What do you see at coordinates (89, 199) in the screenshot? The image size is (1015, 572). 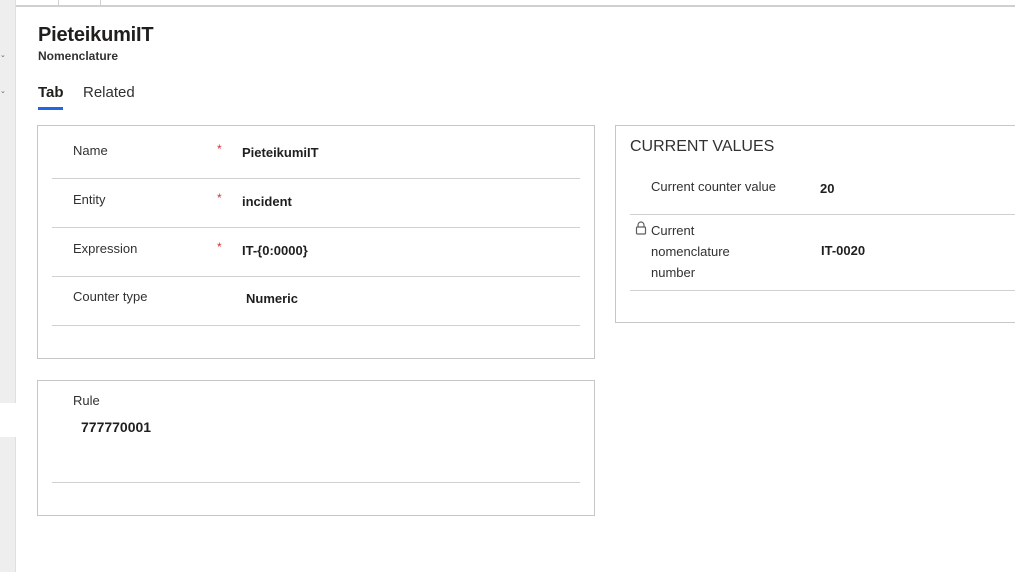 I see `field-label: Entity` at bounding box center [89, 199].